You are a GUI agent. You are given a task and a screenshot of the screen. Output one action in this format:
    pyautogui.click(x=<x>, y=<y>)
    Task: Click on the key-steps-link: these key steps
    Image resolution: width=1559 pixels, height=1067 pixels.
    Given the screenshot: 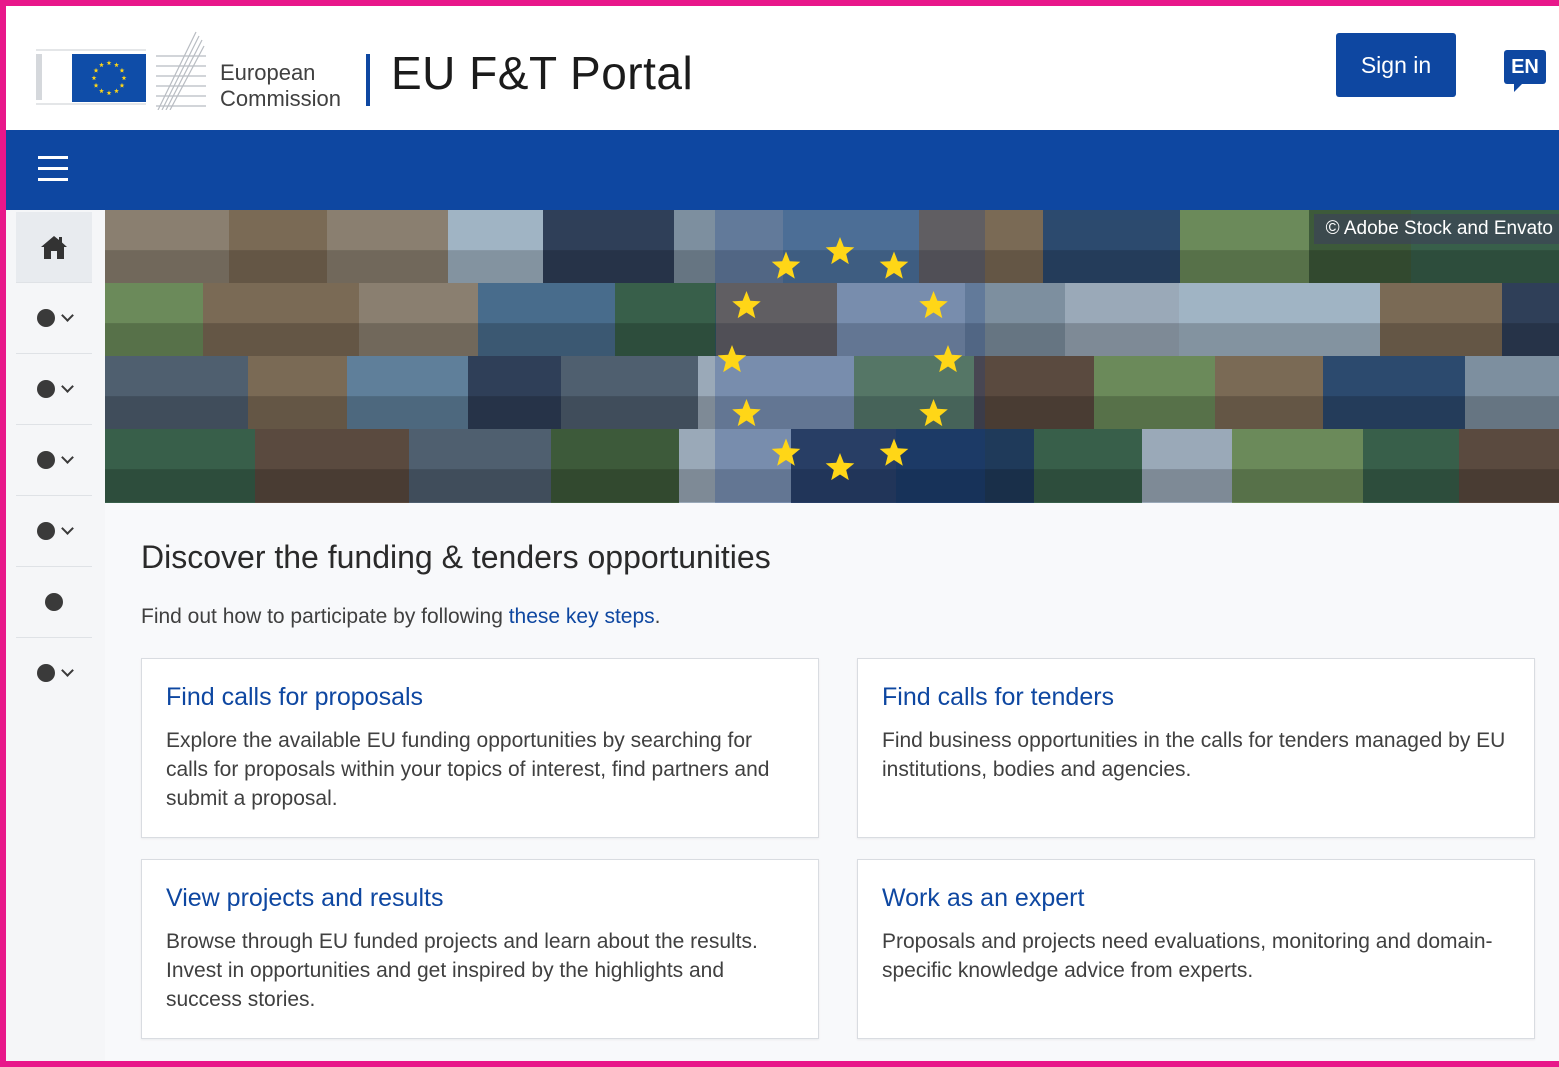 What is the action you would take?
    pyautogui.click(x=582, y=616)
    